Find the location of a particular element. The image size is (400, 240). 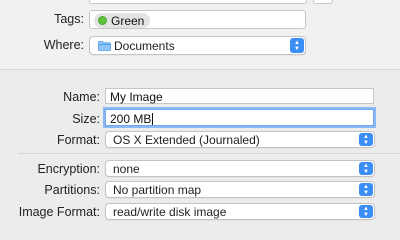

green-tag-dot-icon is located at coordinates (102, 20).